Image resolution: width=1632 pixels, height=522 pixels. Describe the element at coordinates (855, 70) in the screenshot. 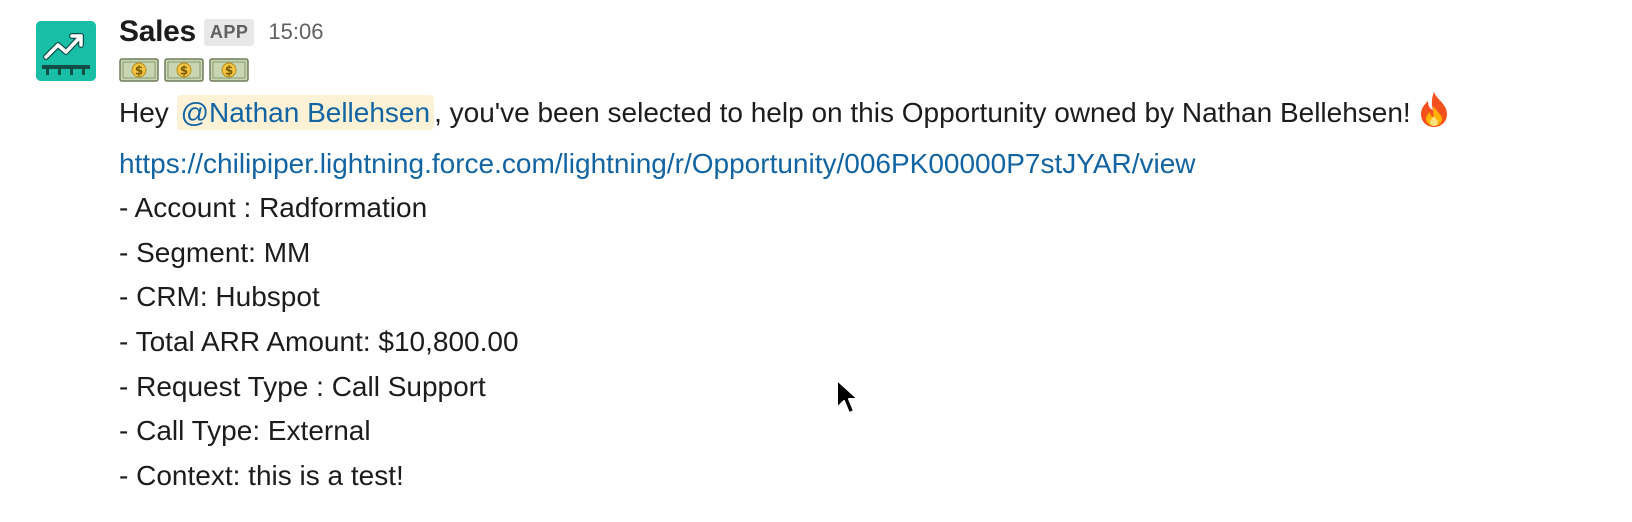

I see `money-emoji-row: $ $ $` at that location.